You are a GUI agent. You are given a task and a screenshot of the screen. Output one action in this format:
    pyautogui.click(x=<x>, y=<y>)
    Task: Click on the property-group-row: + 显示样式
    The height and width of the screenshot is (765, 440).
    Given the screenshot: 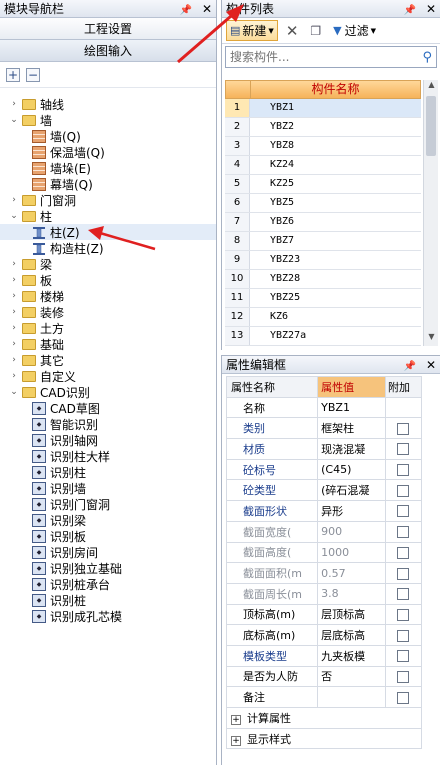 What is the action you would take?
    pyautogui.click(x=324, y=738)
    